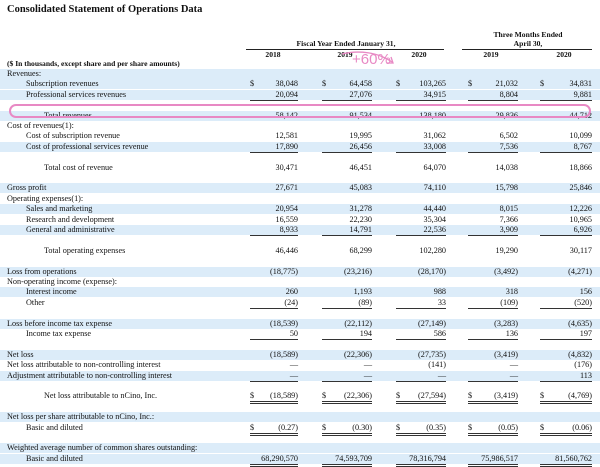 This screenshot has width=600, height=467. What do you see at coordinates (432, 323) in the screenshot?
I see `cell-value: (27,149)` at bounding box center [432, 323].